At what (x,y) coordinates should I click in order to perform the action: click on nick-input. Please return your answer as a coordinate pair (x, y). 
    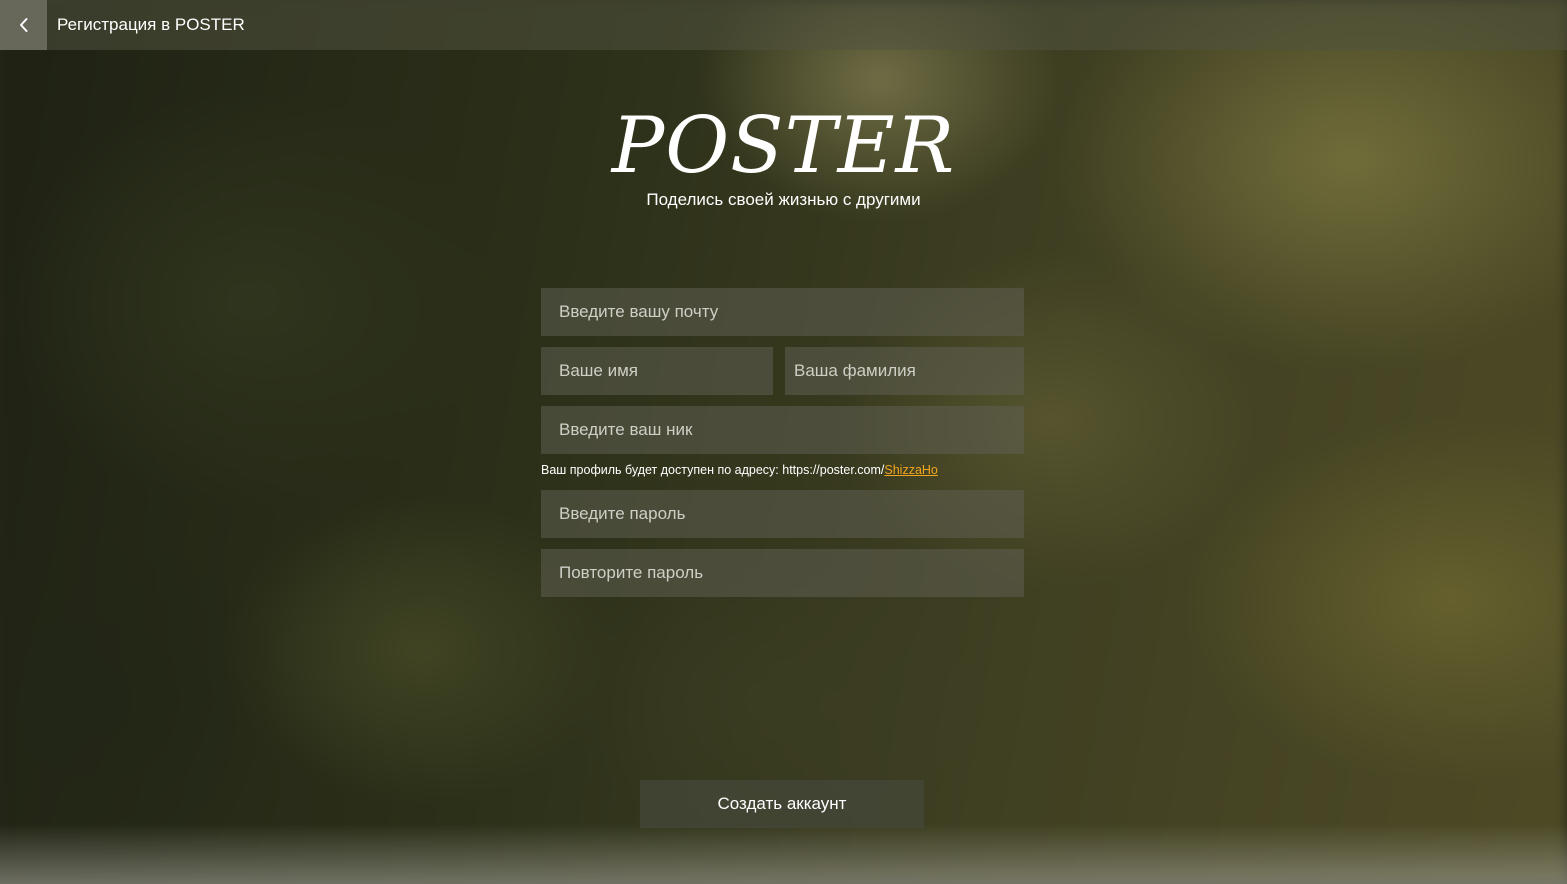
    Looking at the image, I should click on (782, 430).